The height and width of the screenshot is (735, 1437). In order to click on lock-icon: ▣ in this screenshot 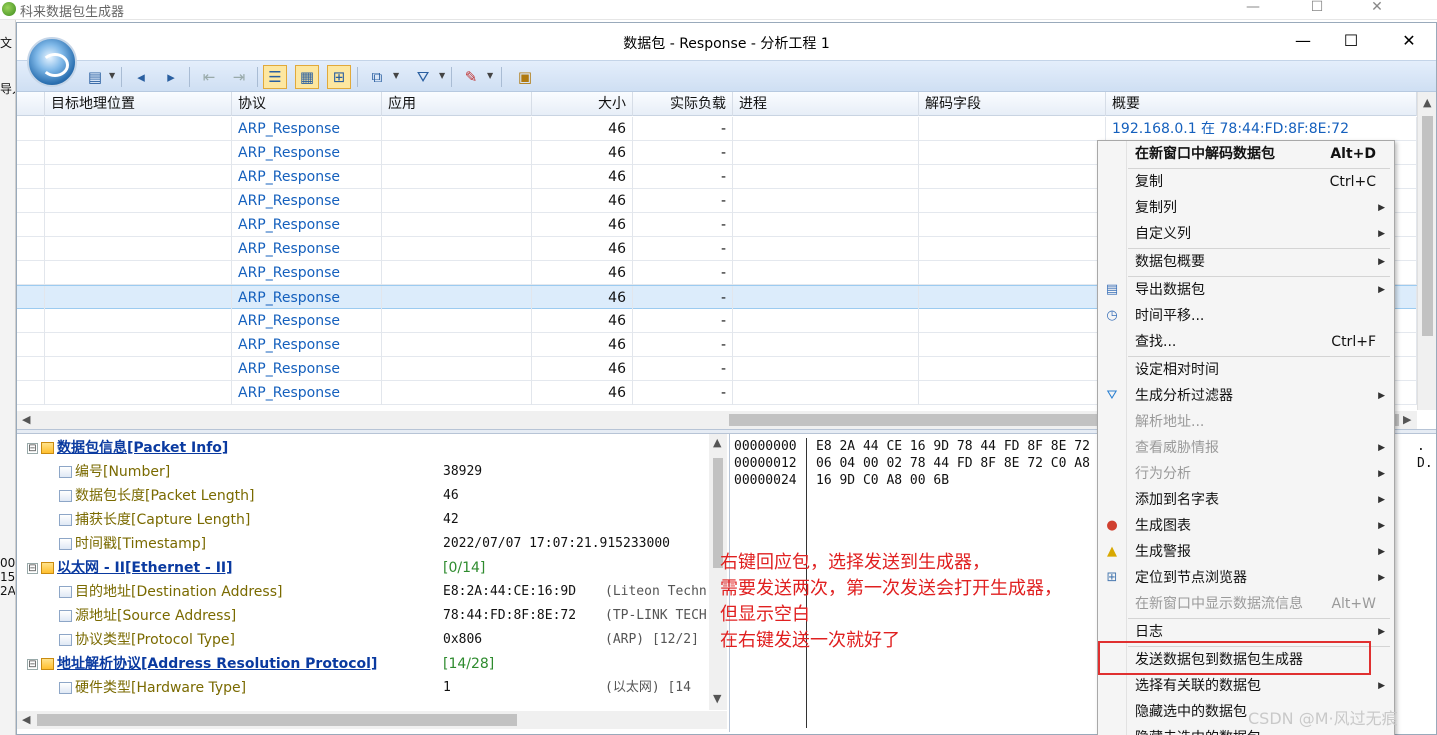, I will do `click(525, 77)`.